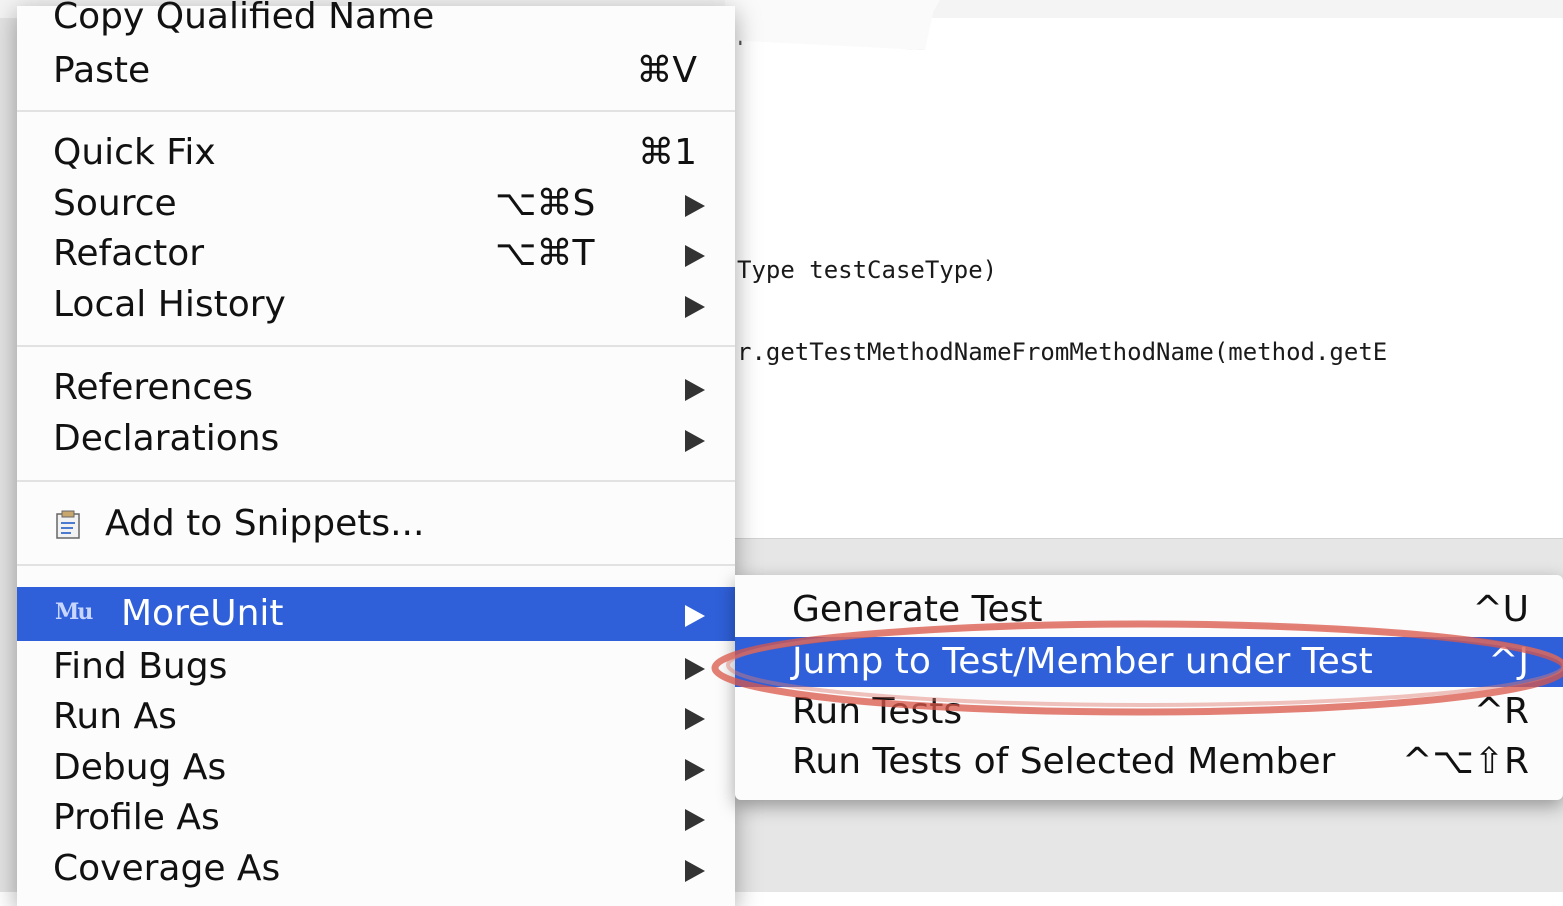  What do you see at coordinates (202, 613) in the screenshot?
I see `menu-item-label: MoreUnit` at bounding box center [202, 613].